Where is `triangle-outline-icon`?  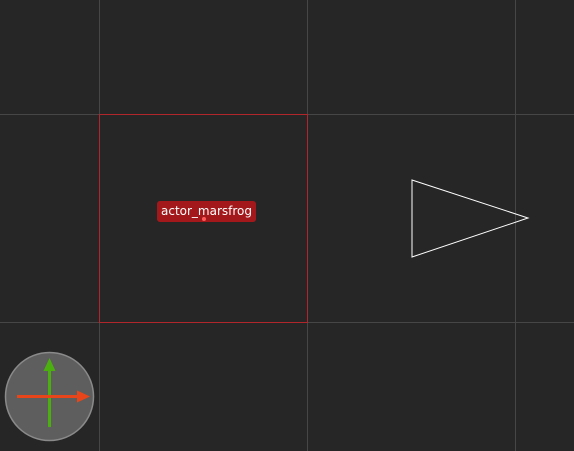
triangle-outline-icon is located at coordinates (470, 219).